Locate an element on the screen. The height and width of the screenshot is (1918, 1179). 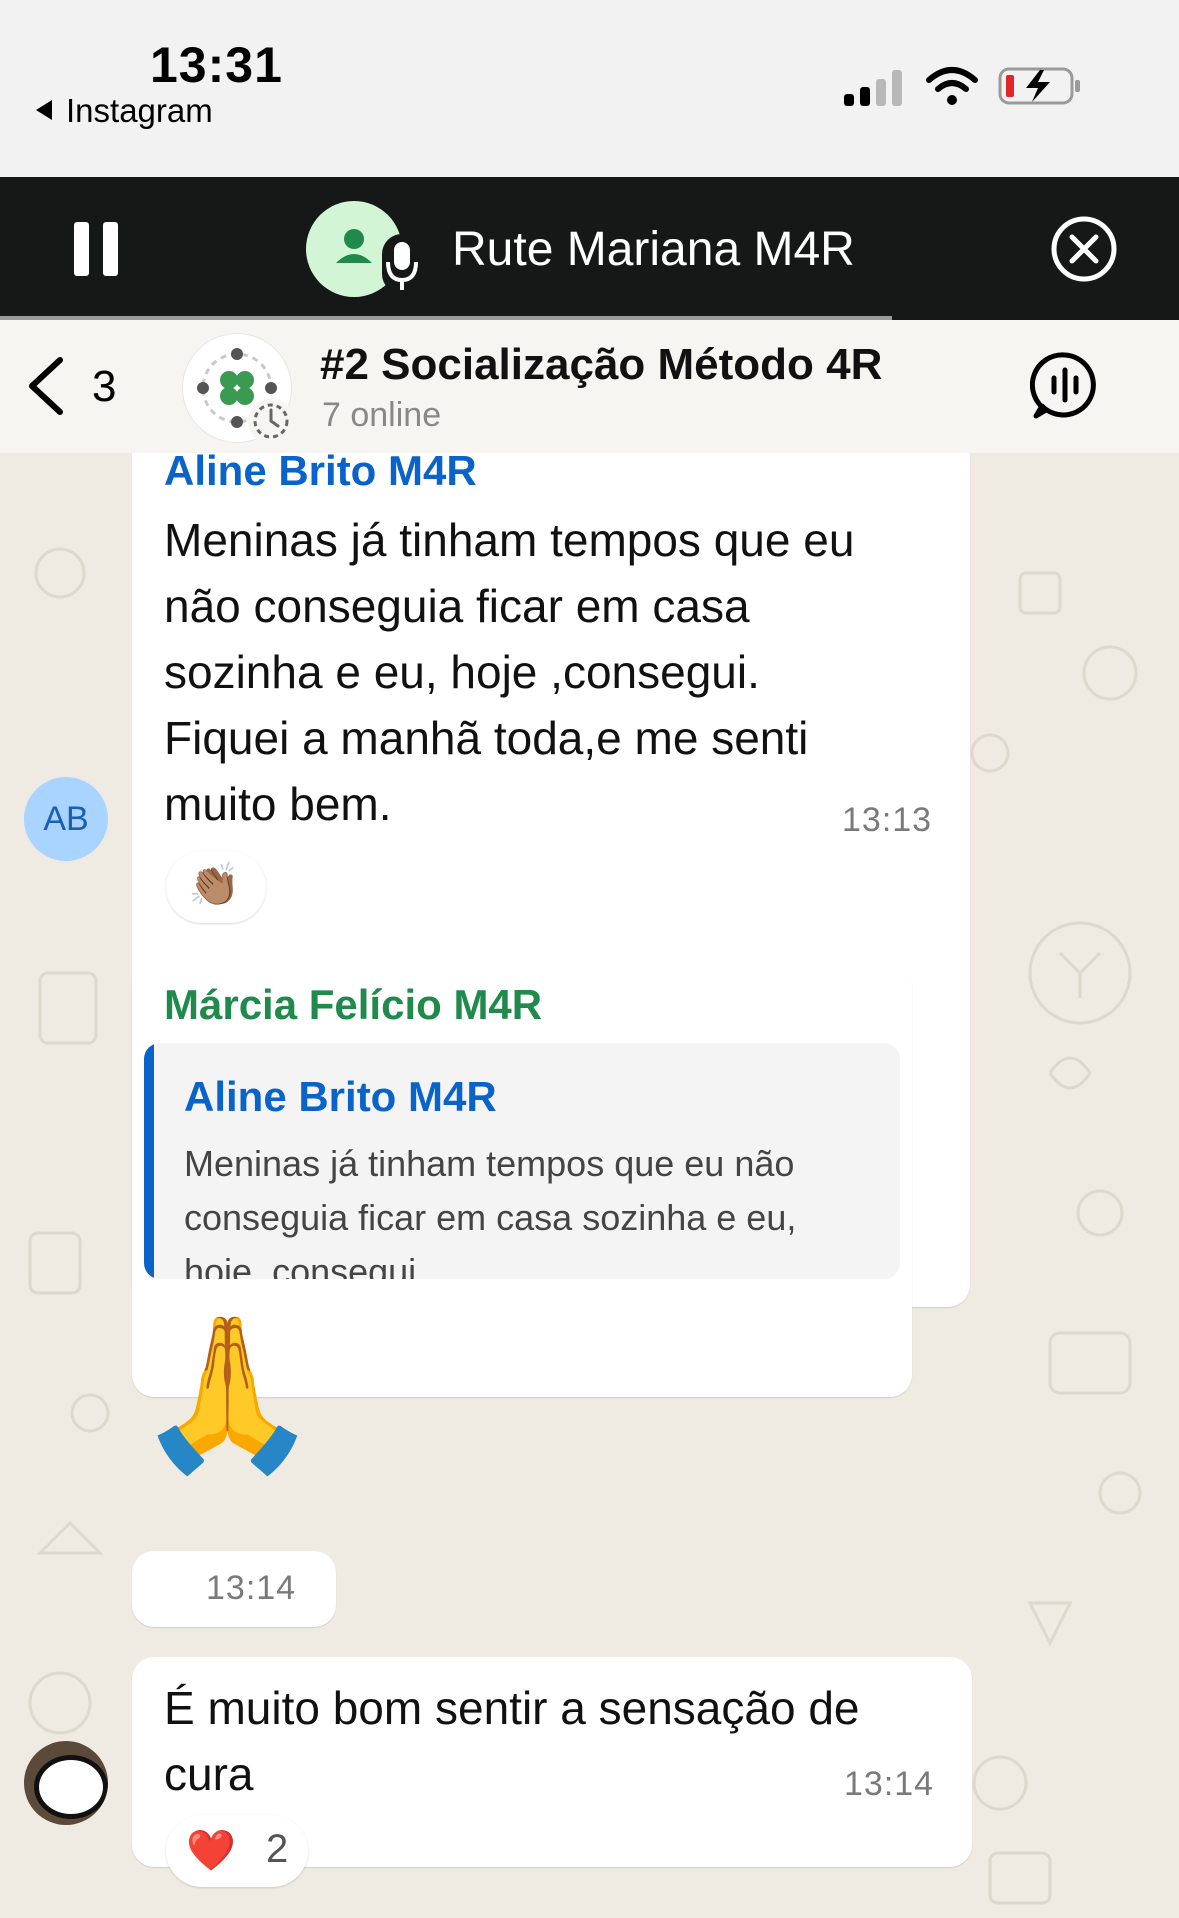
call-participant-name: Rute Mariana M4R is located at coordinates (653, 249).